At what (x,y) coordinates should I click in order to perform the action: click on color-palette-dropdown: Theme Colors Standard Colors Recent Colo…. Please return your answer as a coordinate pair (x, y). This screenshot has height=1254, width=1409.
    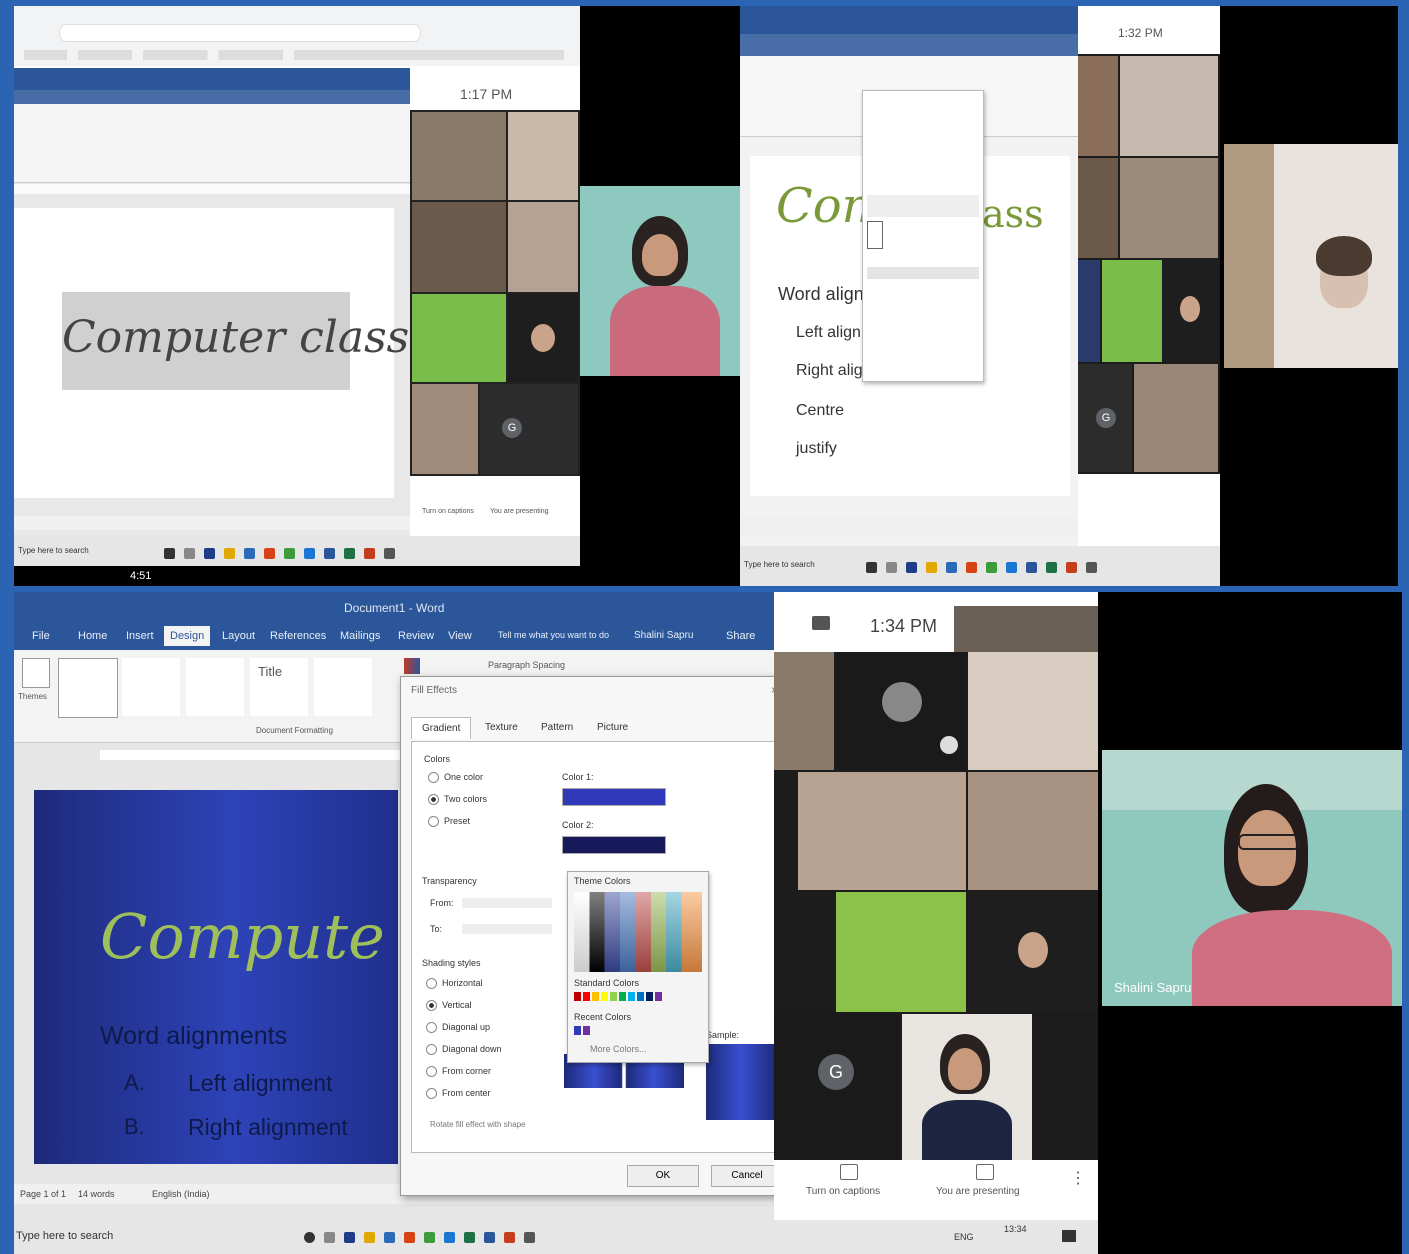
    Looking at the image, I should click on (638, 967).